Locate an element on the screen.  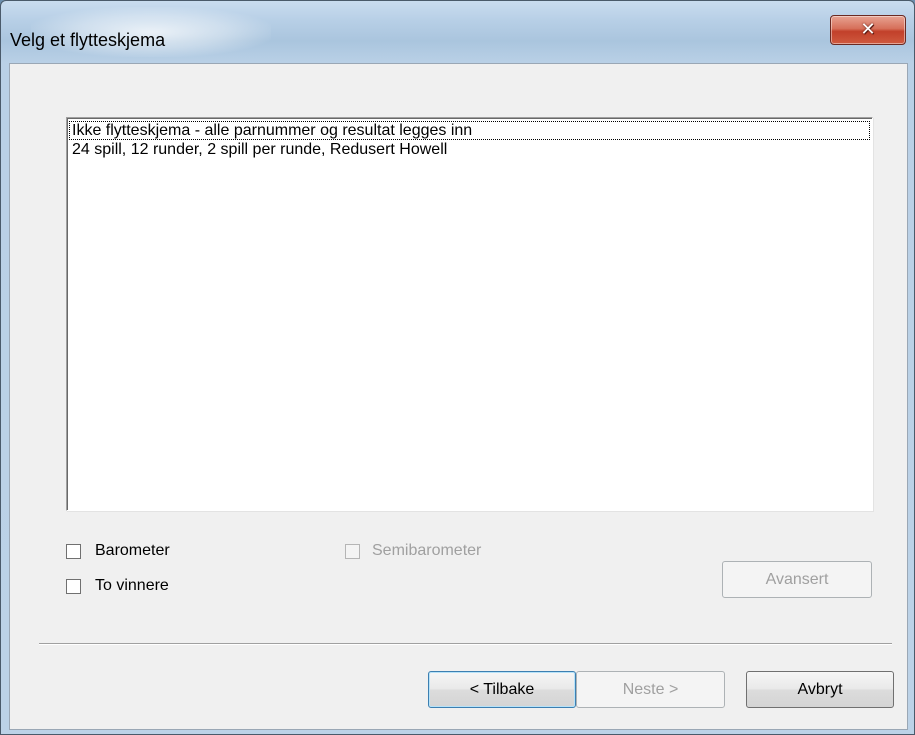
to-vinnere-checkbox: To vinnere is located at coordinates (117, 586).